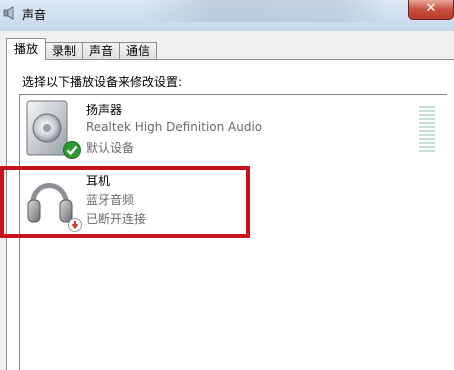  I want to click on device-status: 默认设备, so click(110, 148).